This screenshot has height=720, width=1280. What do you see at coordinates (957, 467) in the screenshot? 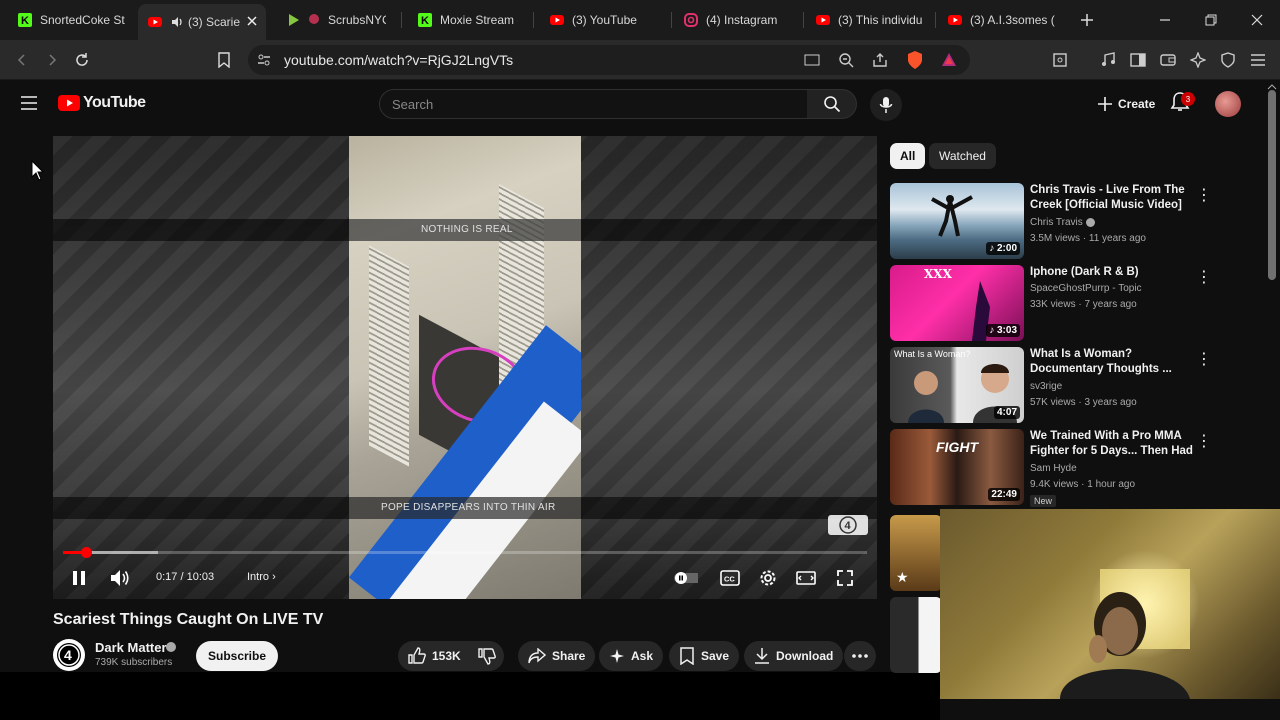
I see `video-thumbnail: FIGHT 22:49` at bounding box center [957, 467].